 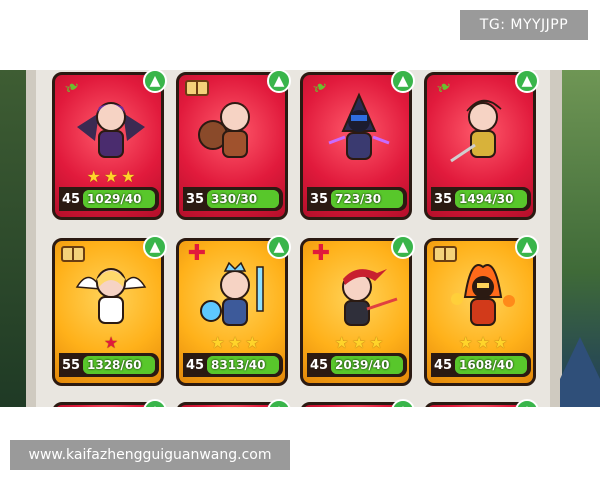 I want to click on hero-card: ❧ ▲ 35 723/30, so click(x=357, y=145).